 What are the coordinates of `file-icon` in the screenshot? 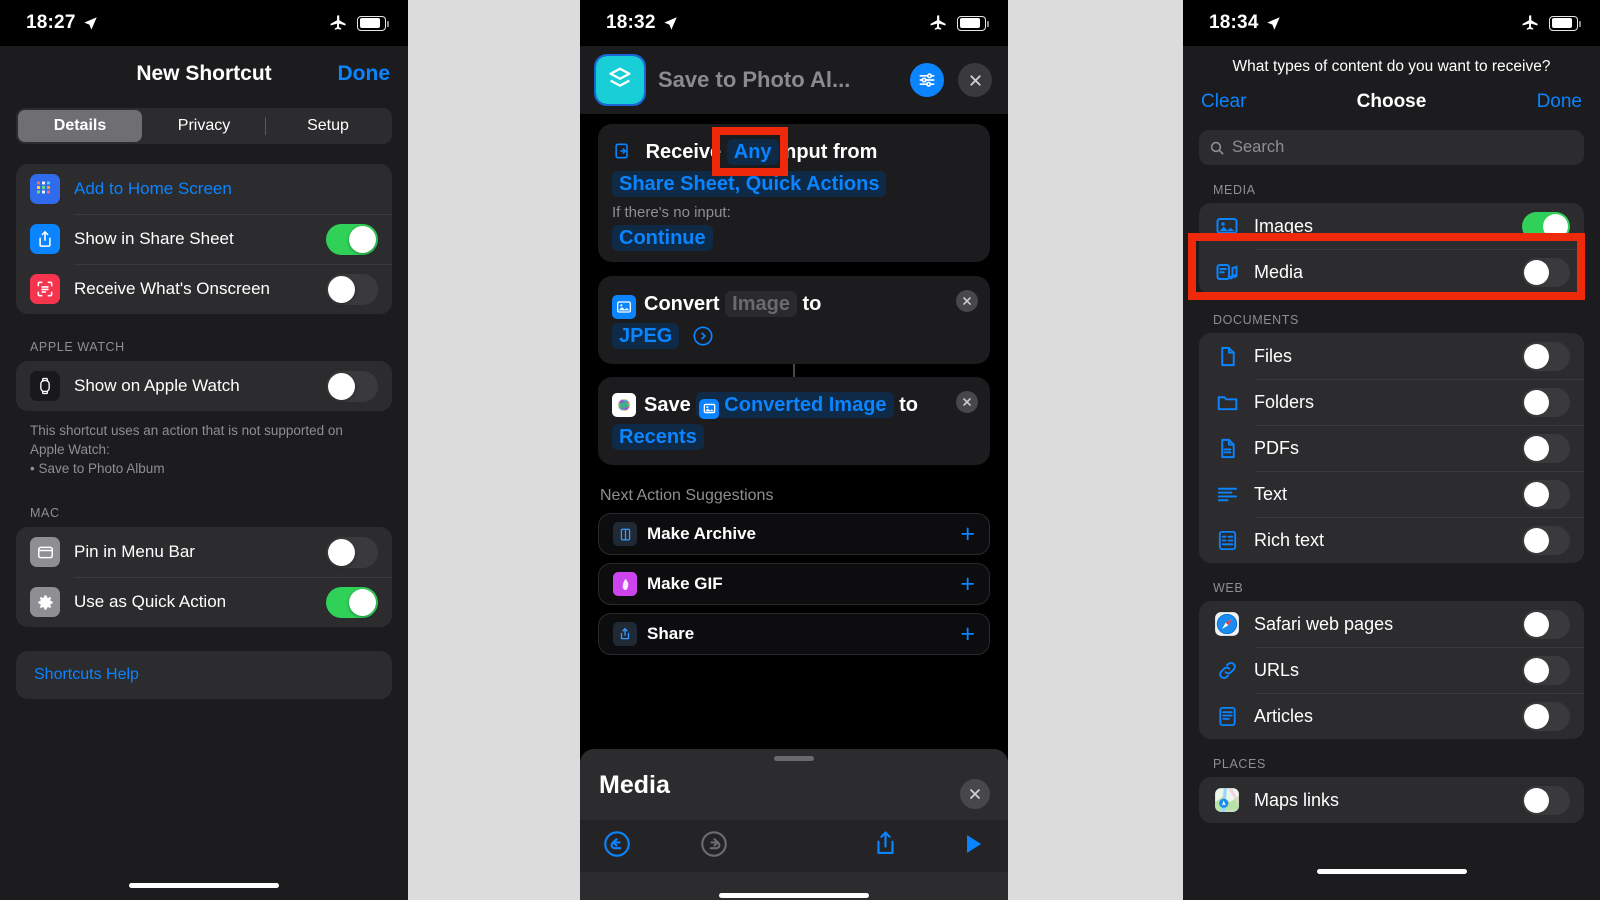 It's located at (1227, 356).